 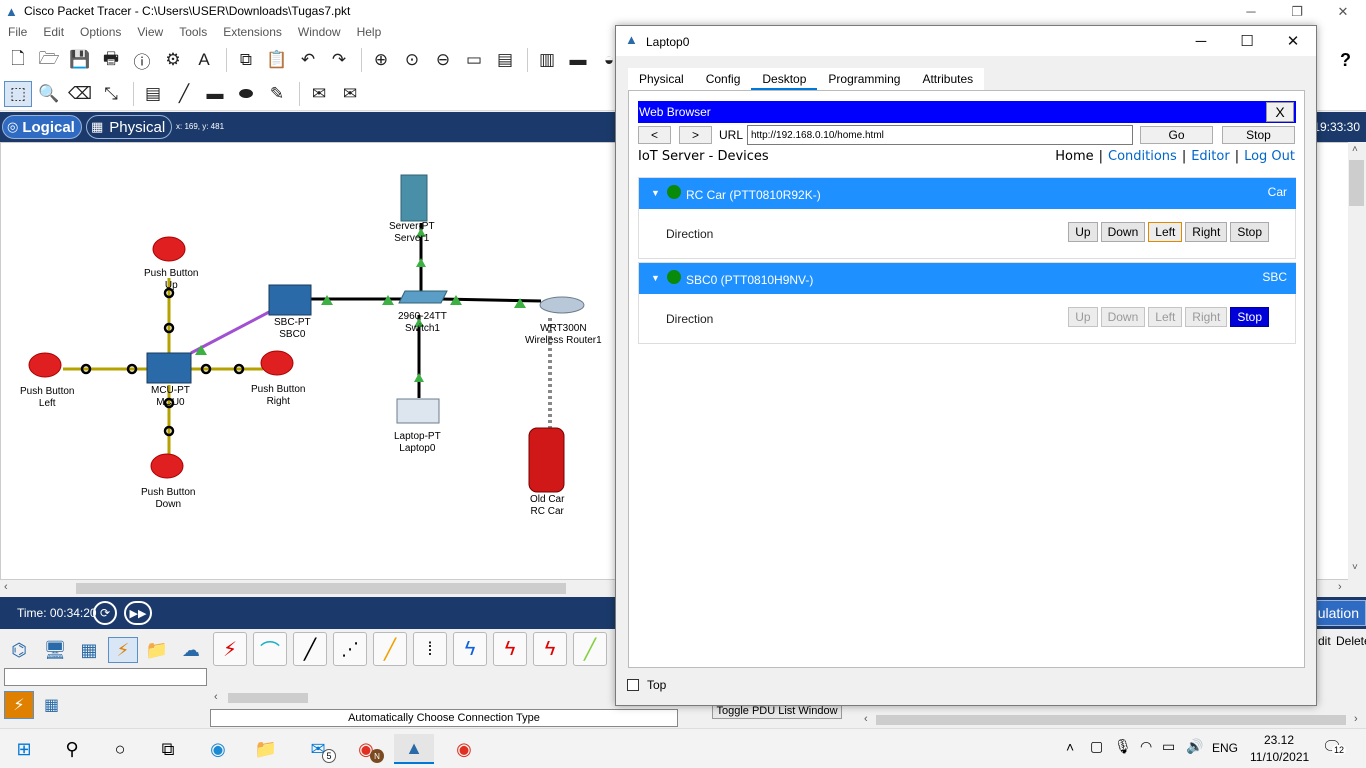 I want to click on scroll-down-icon: ˅, so click(x=1355, y=567).